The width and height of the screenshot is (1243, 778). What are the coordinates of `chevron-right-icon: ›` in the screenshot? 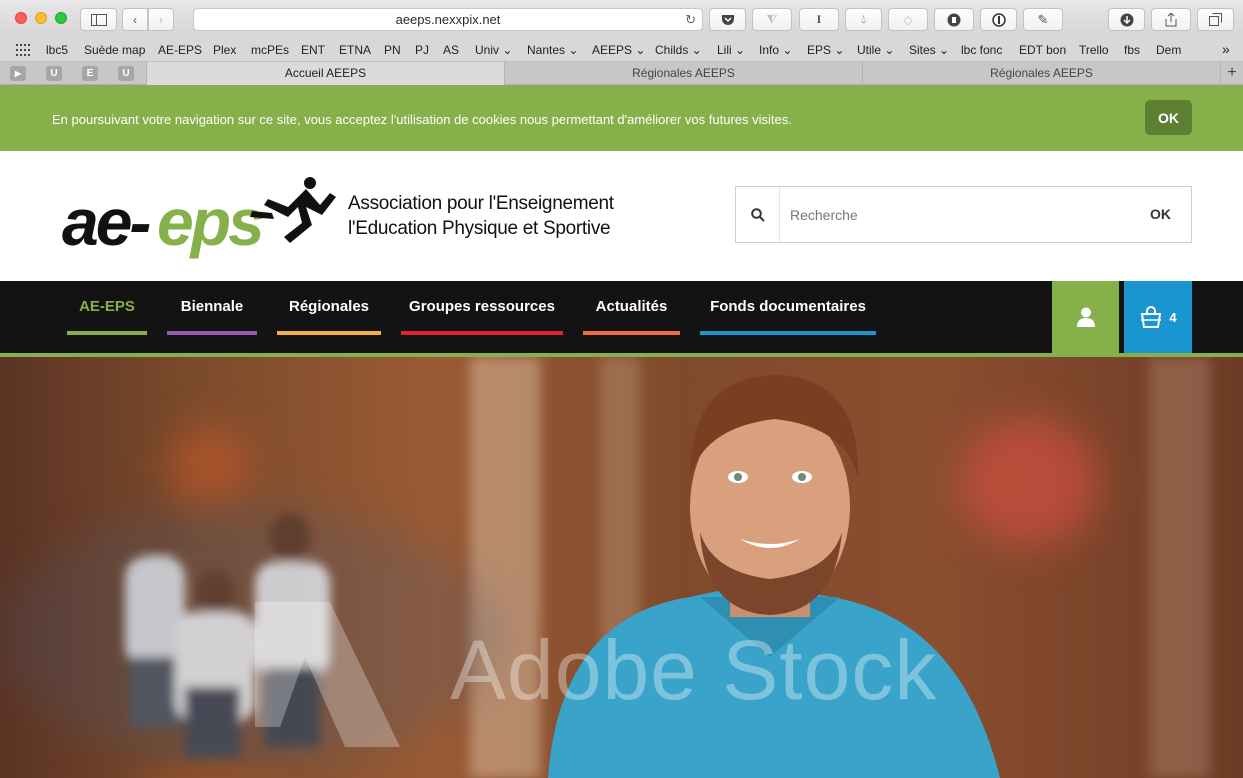 It's located at (161, 19).